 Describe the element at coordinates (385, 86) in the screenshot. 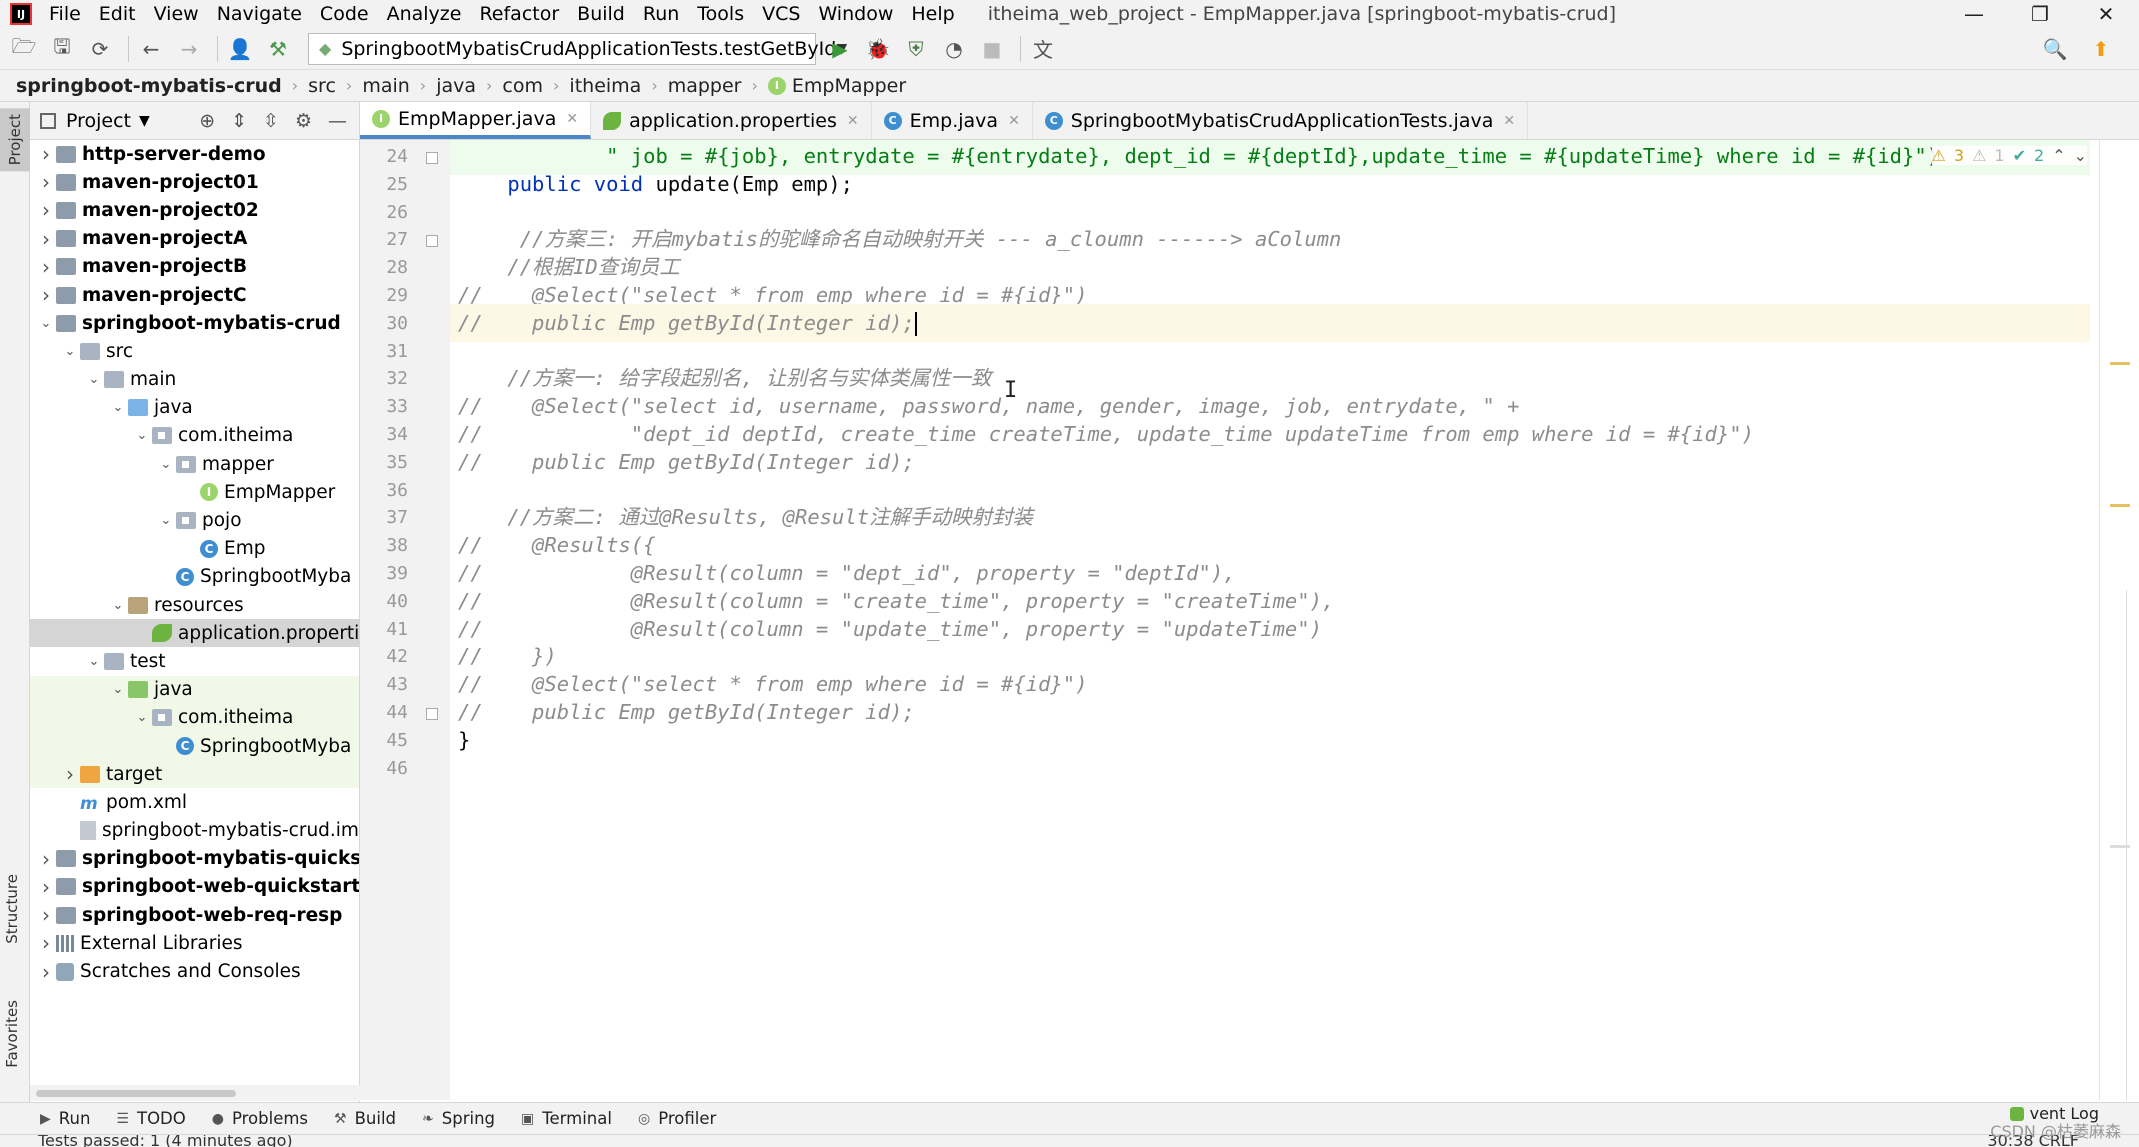

I see `breadcrumb-item: main` at that location.